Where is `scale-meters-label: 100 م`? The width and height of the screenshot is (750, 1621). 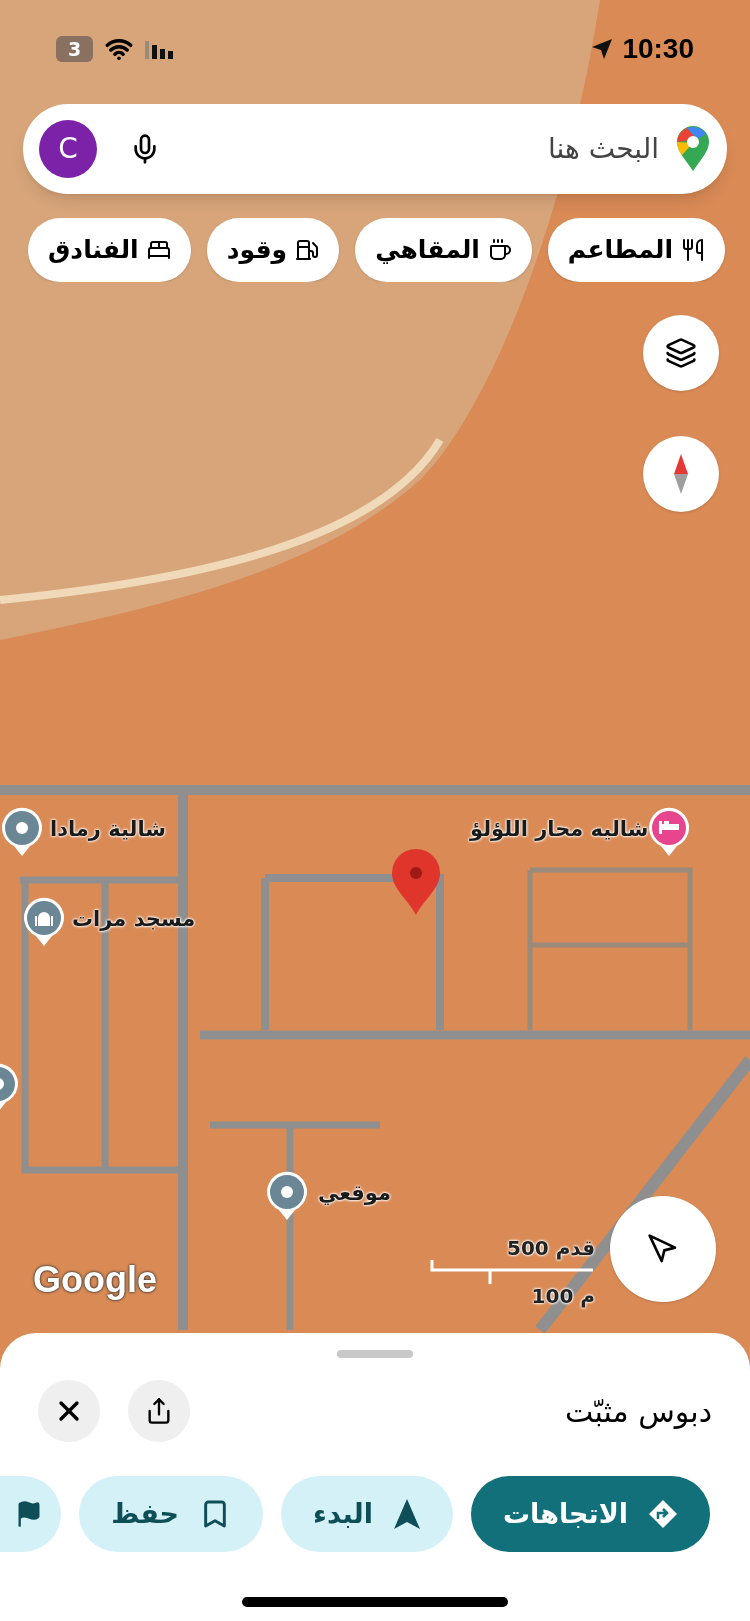 scale-meters-label: 100 م is located at coordinates (563, 1296).